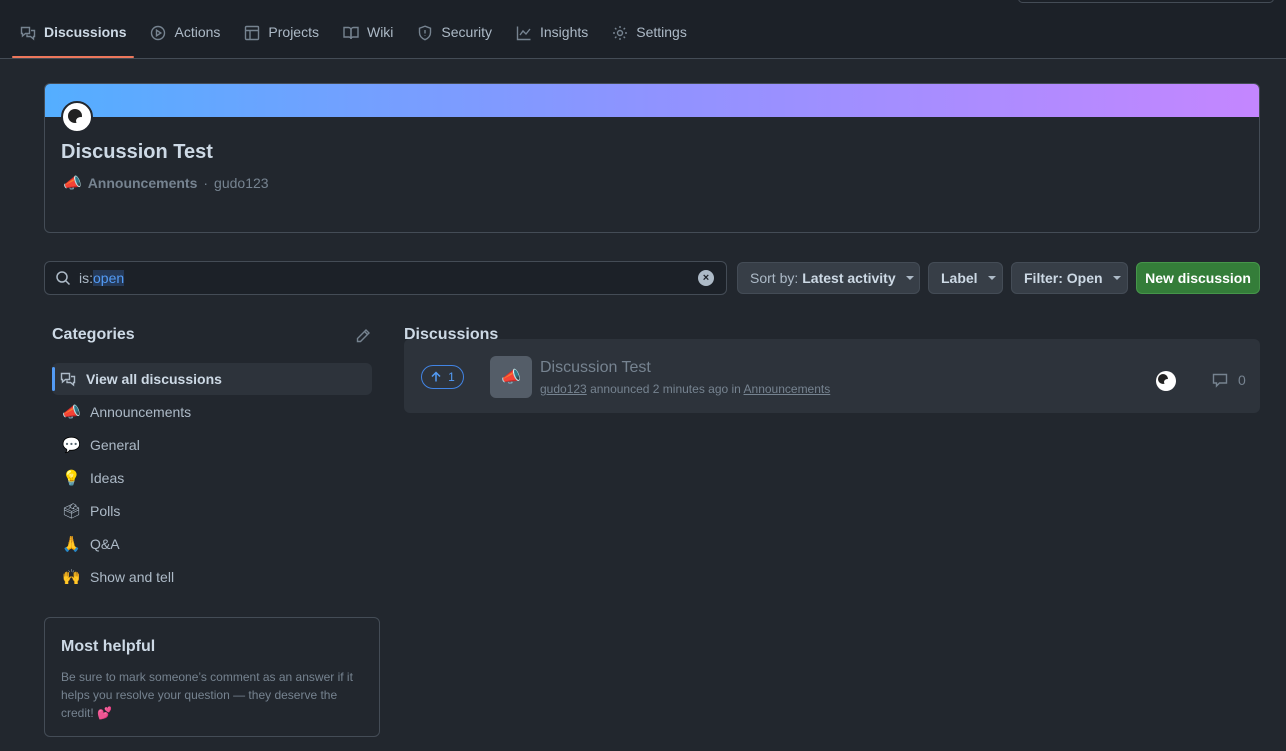 The image size is (1286, 751). What do you see at coordinates (71, 577) in the screenshot?
I see `raising-hands-icon: 🙌` at bounding box center [71, 577].